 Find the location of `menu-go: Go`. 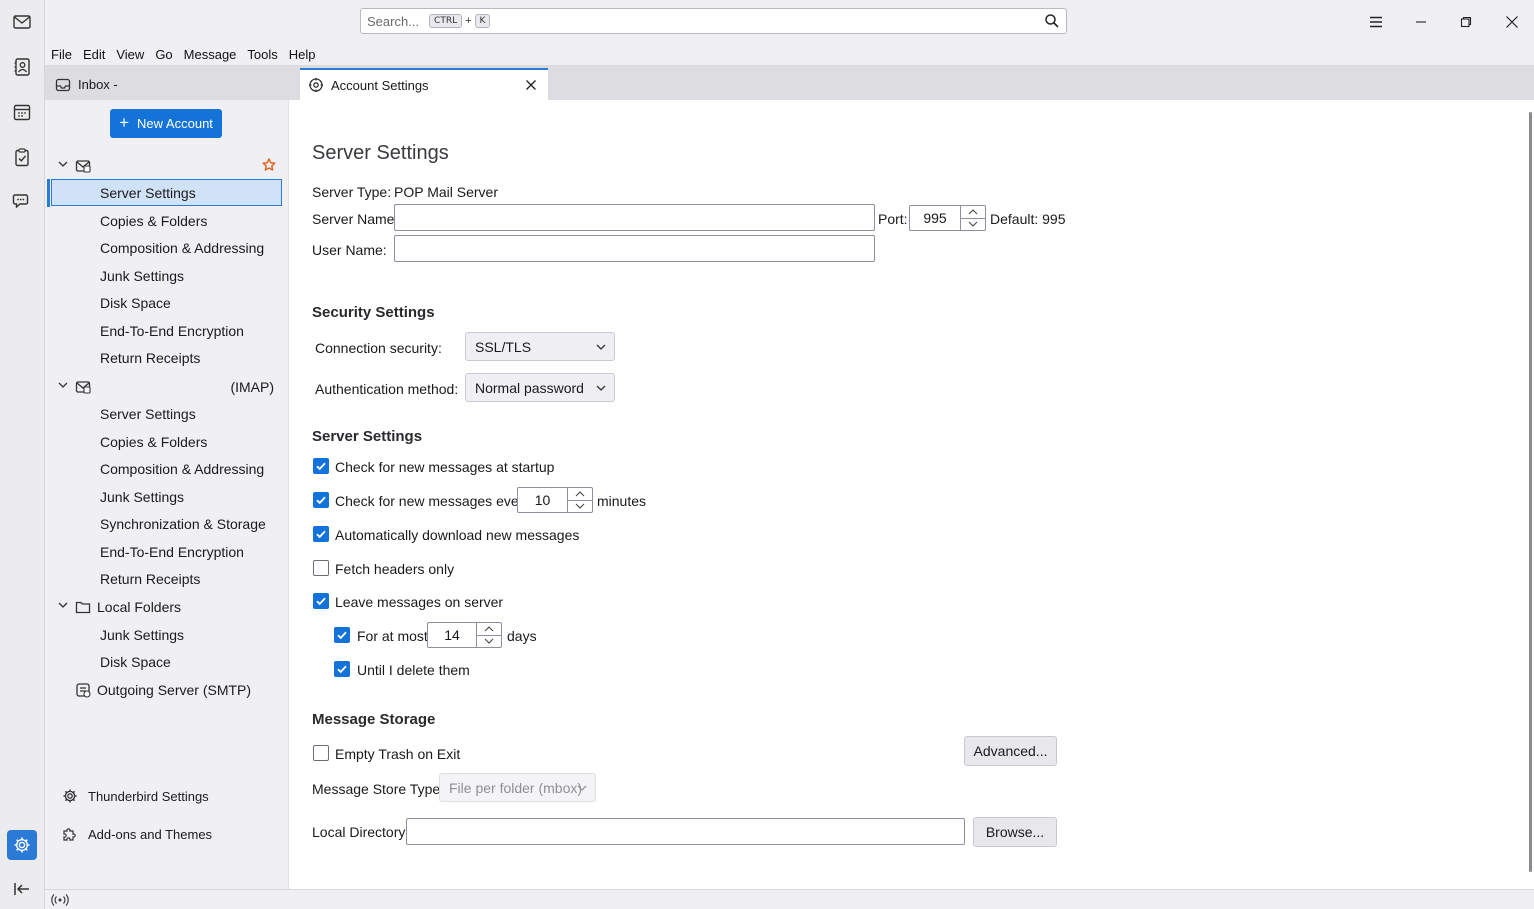

menu-go: Go is located at coordinates (163, 54).